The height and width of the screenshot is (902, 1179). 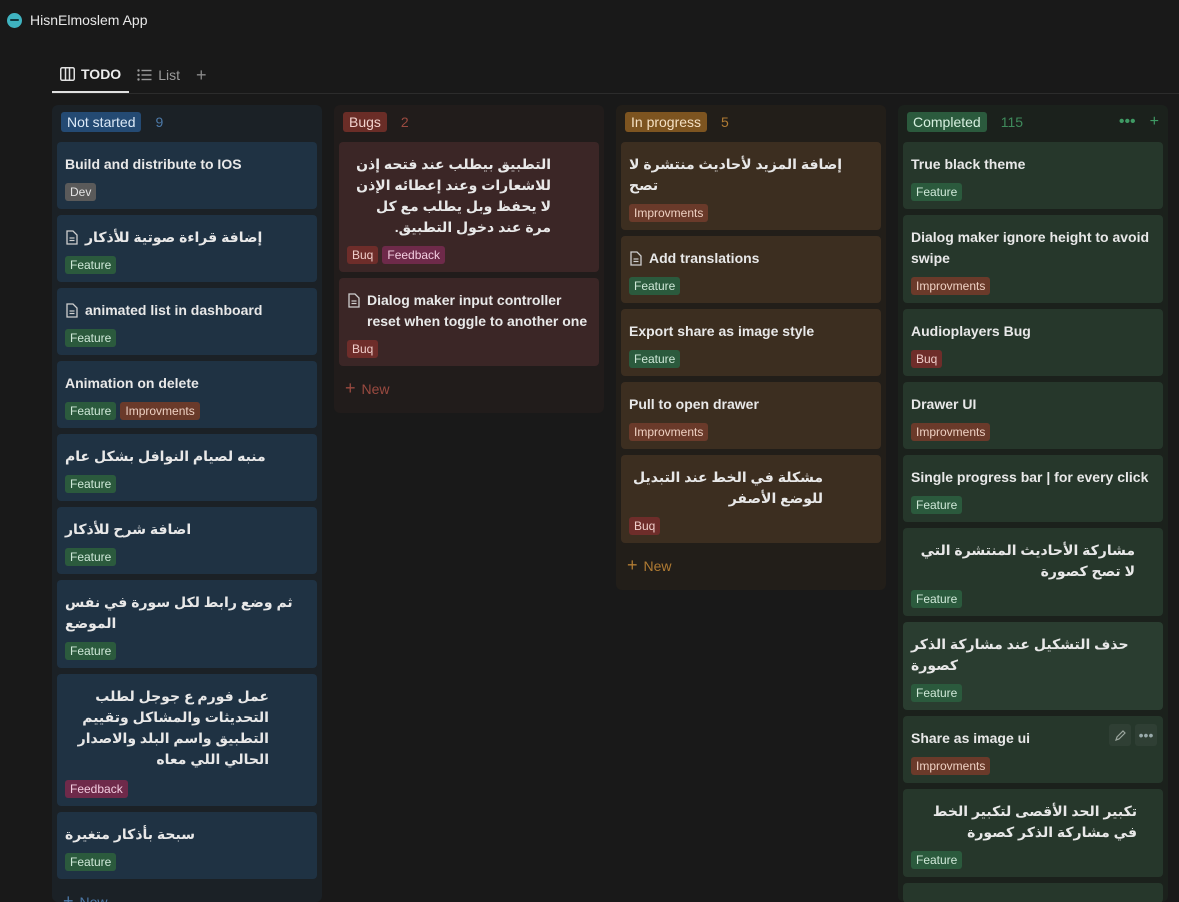 What do you see at coordinates (144, 75) in the screenshot?
I see `list-icon` at bounding box center [144, 75].